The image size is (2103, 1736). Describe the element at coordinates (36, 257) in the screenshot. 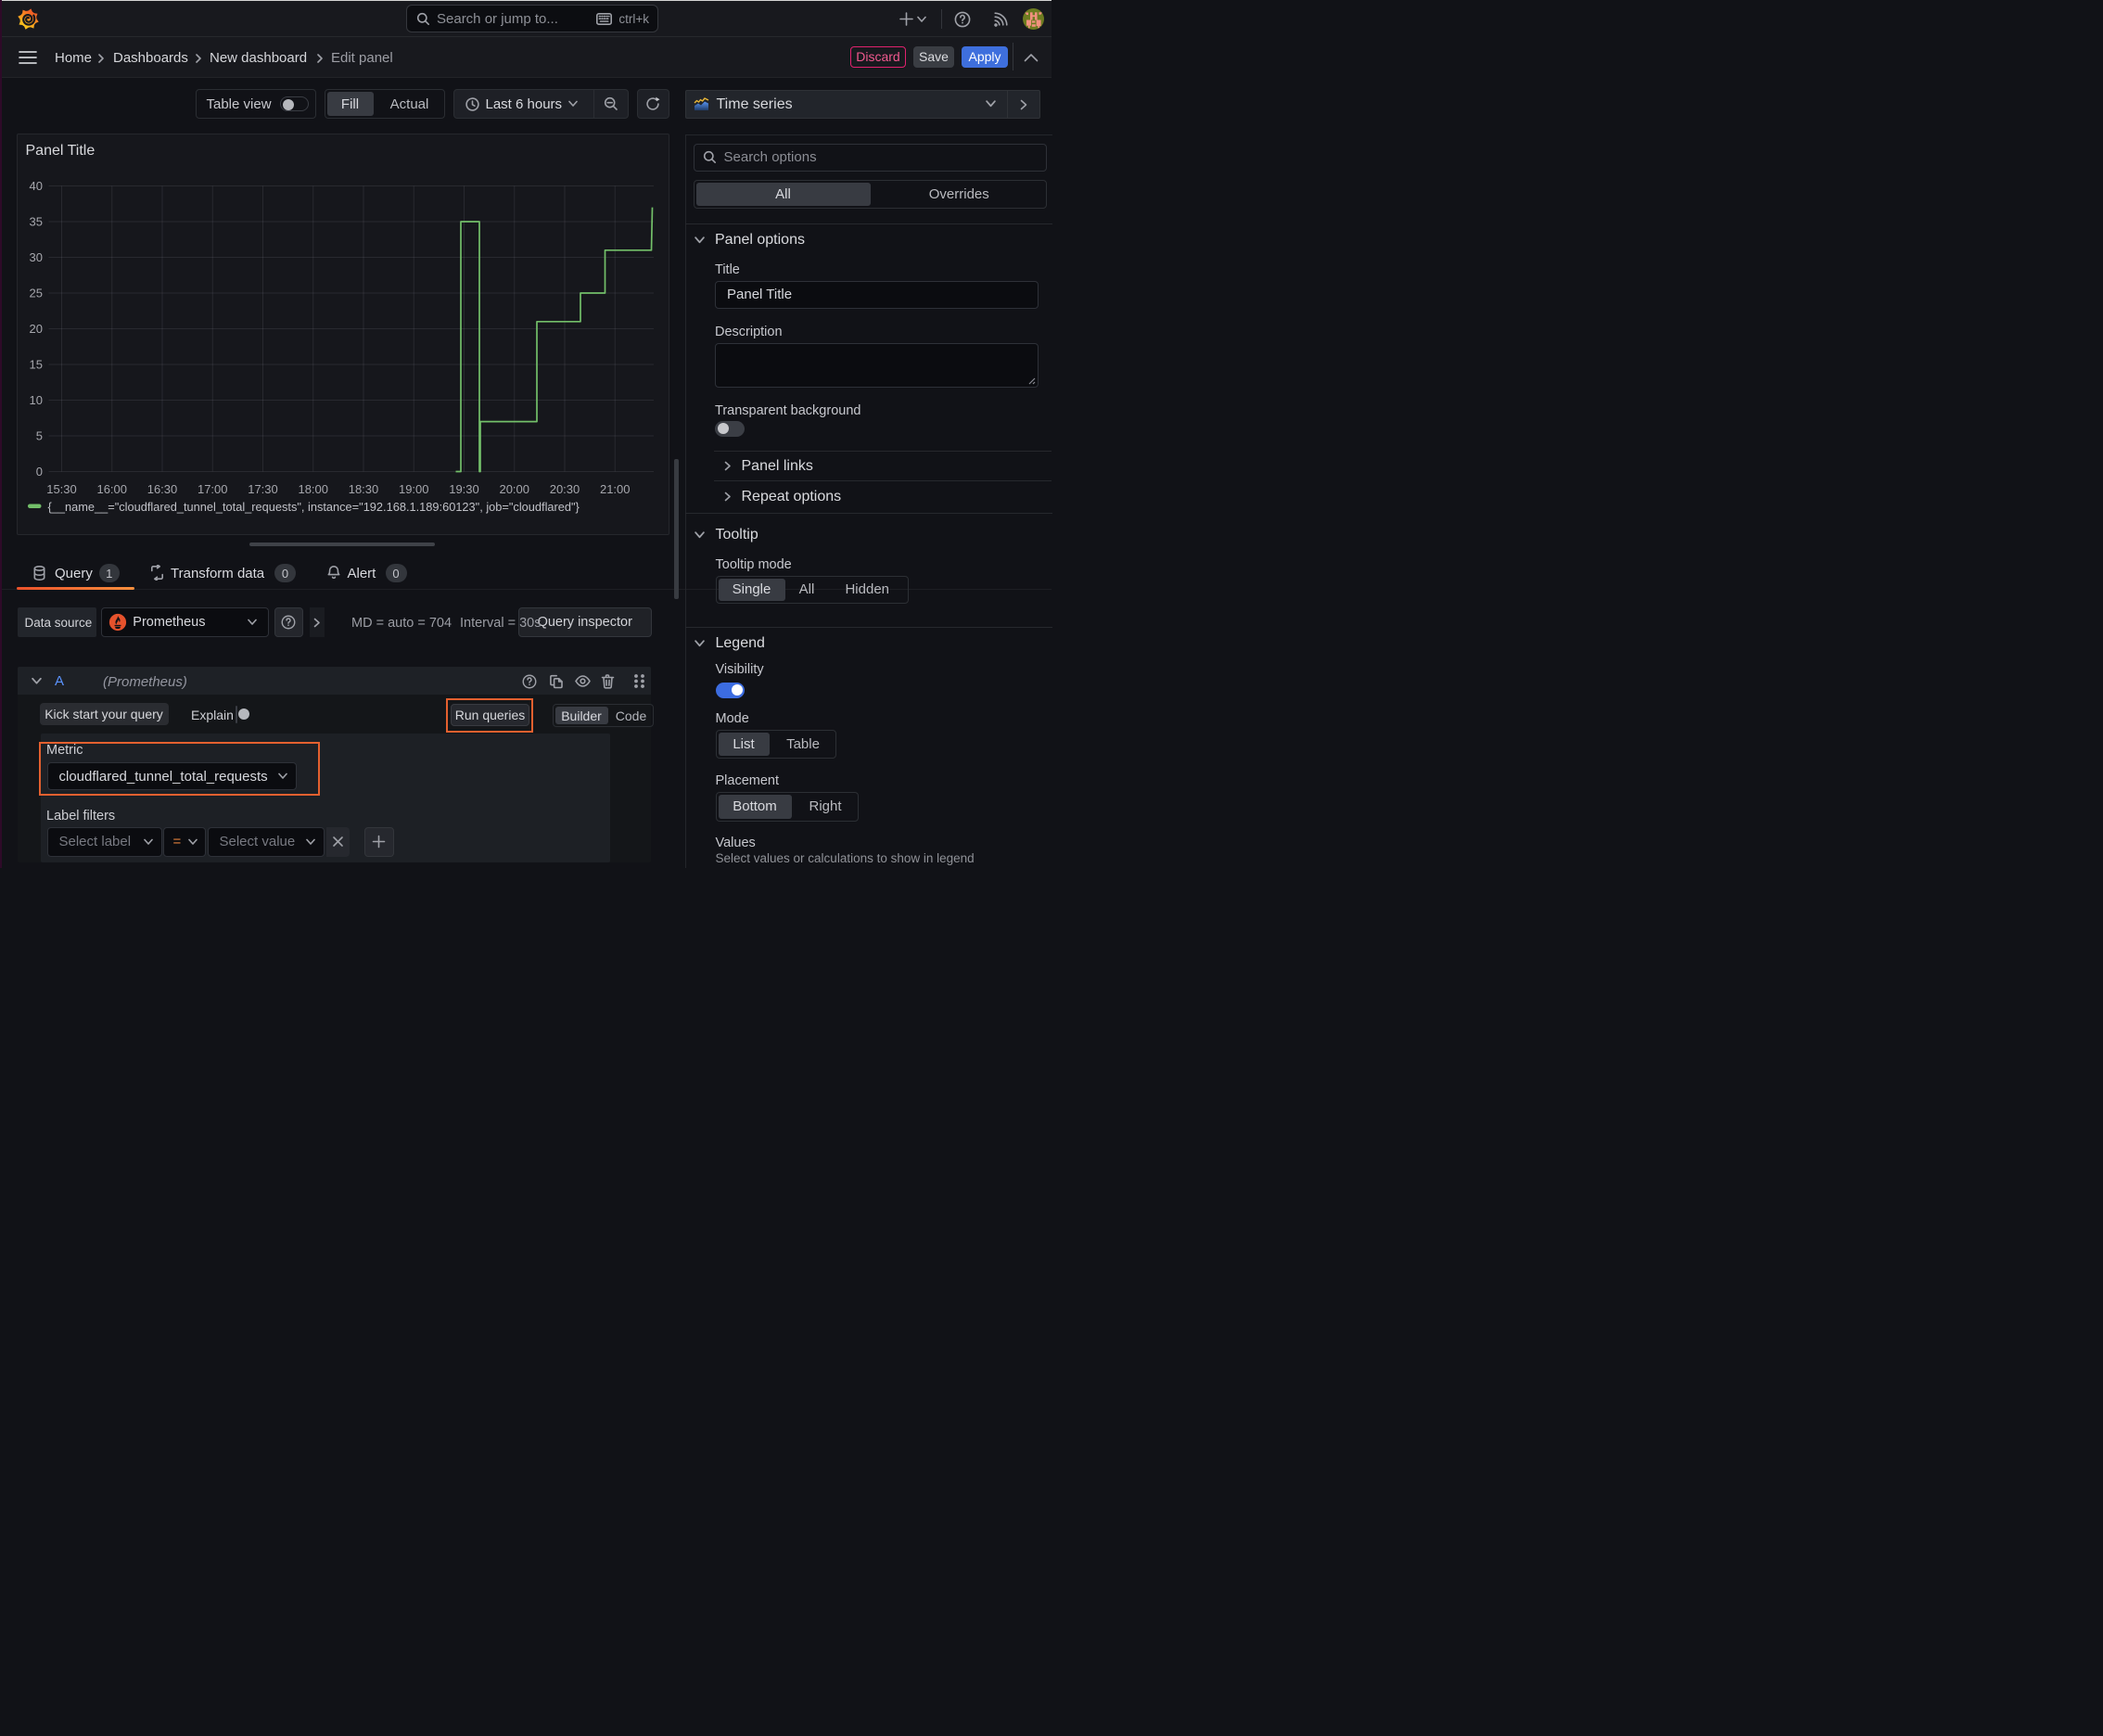

I see `svg-text: 30` at that location.